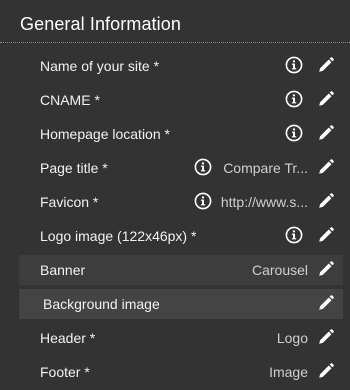 Image resolution: width=350 pixels, height=390 pixels. I want to click on panel-header: General Information, so click(175, 21).